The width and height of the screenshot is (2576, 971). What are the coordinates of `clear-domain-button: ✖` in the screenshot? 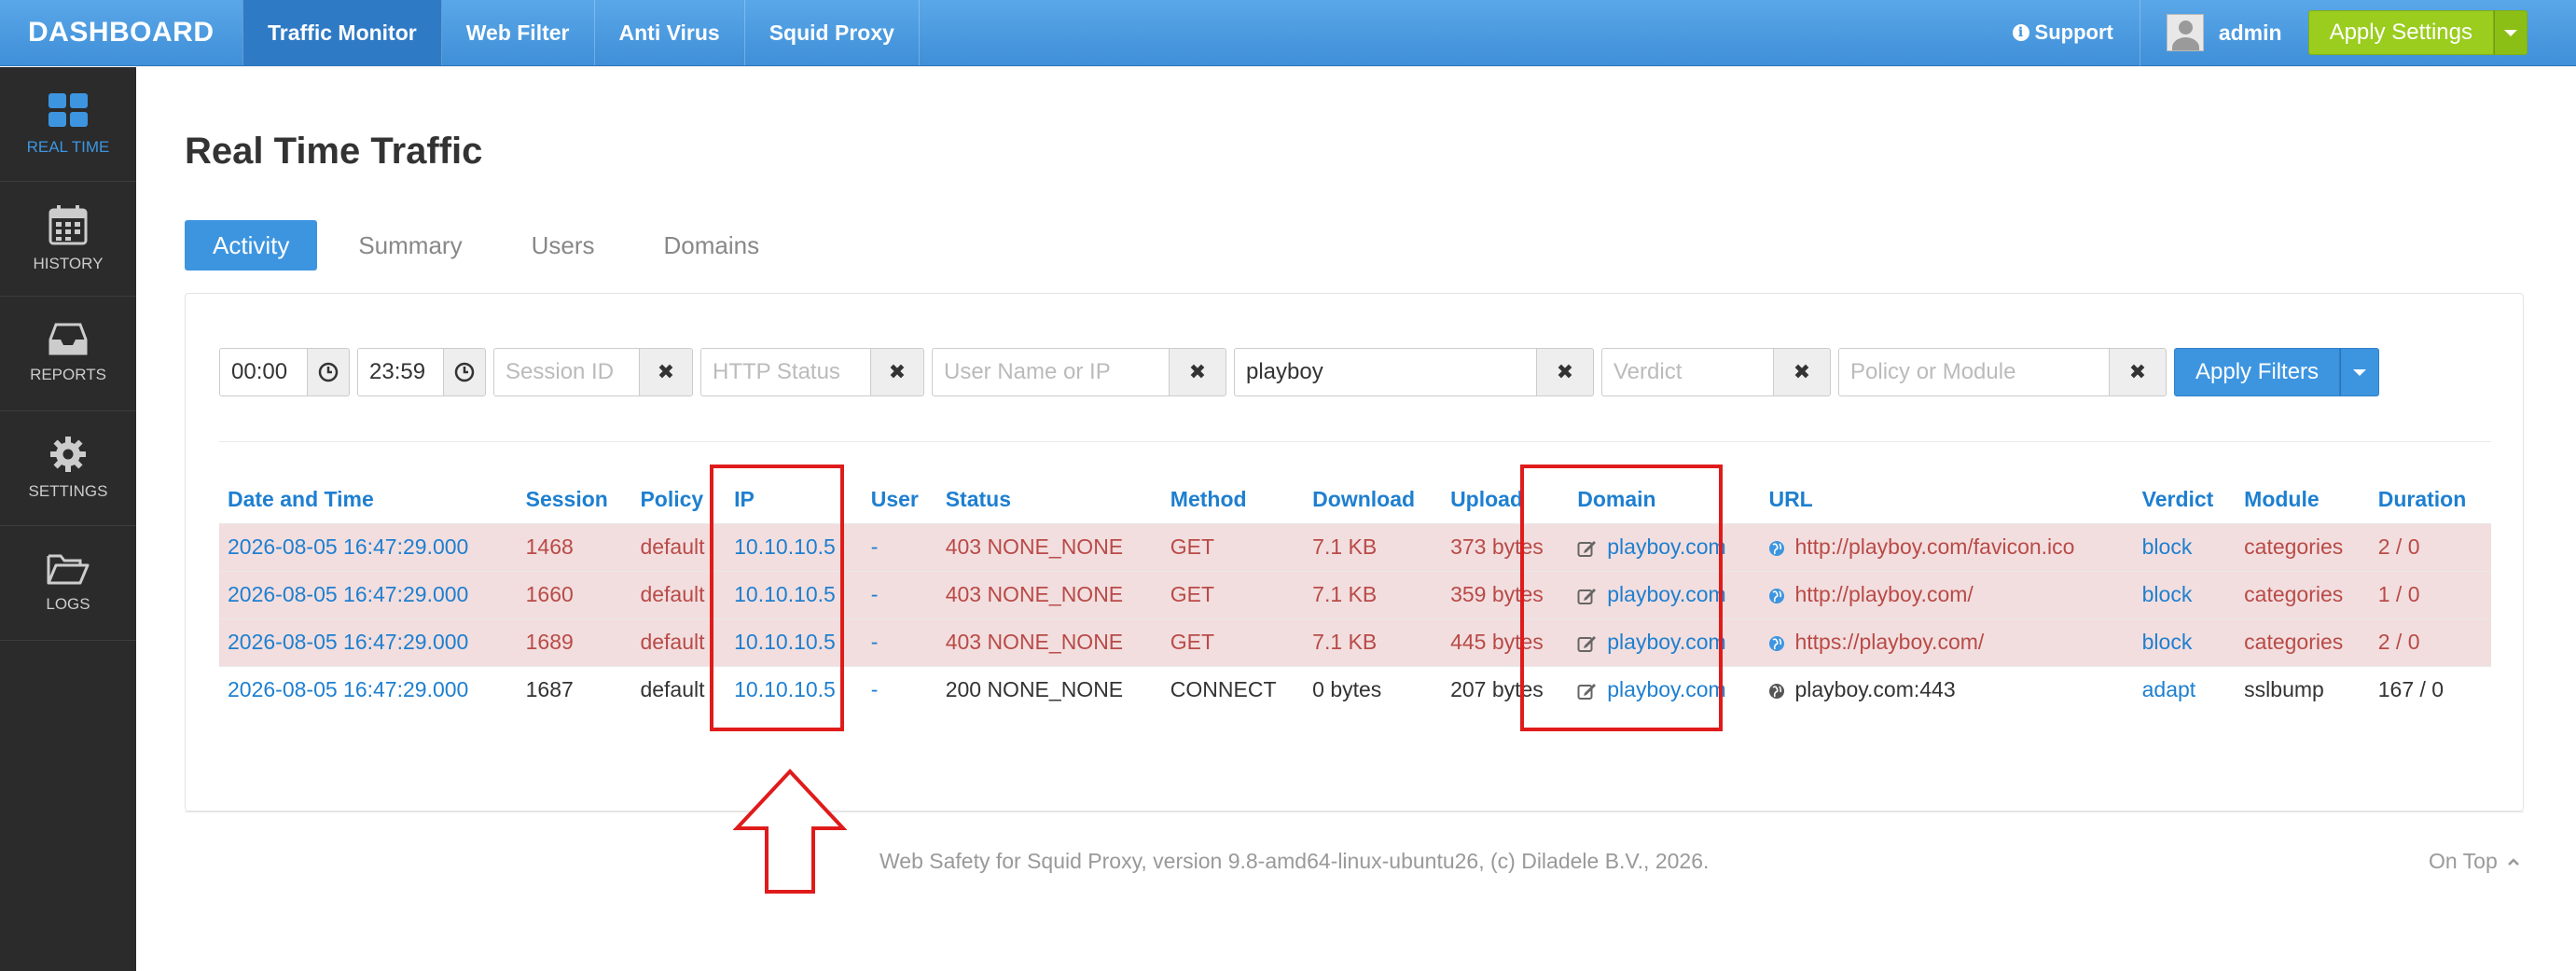 It's located at (1565, 372).